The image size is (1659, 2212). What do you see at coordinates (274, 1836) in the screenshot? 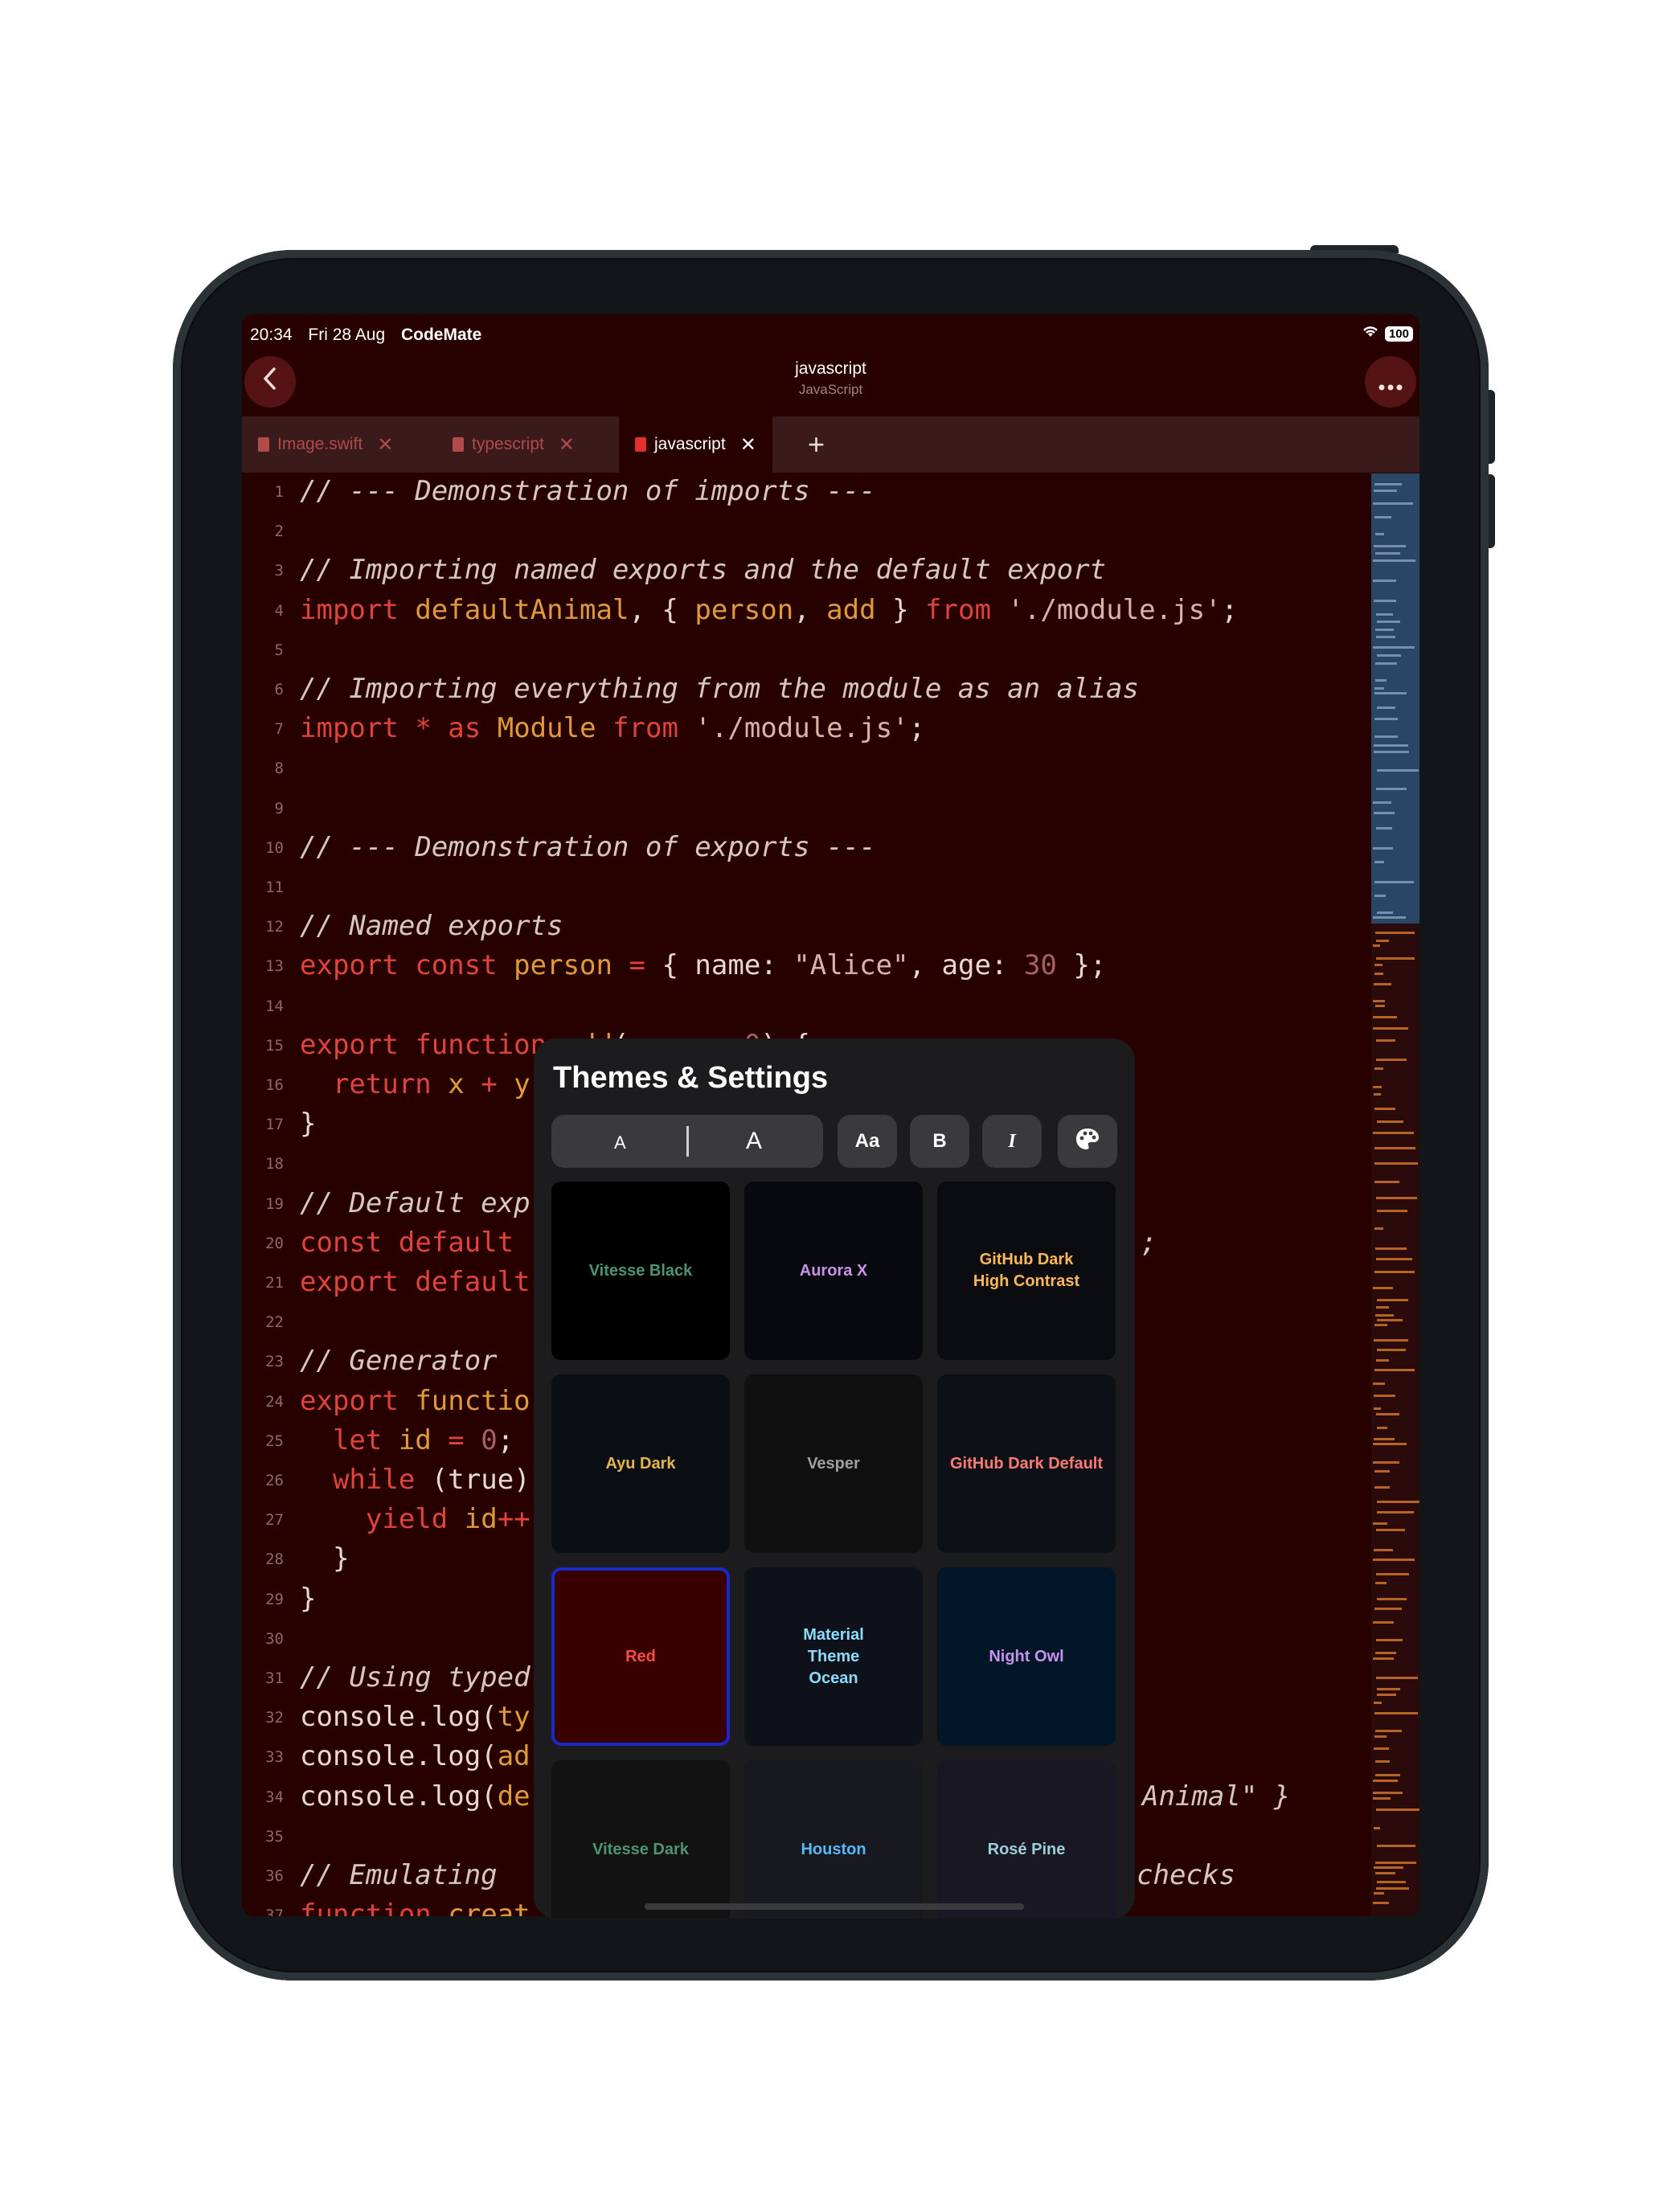
I see `line-number: 35` at bounding box center [274, 1836].